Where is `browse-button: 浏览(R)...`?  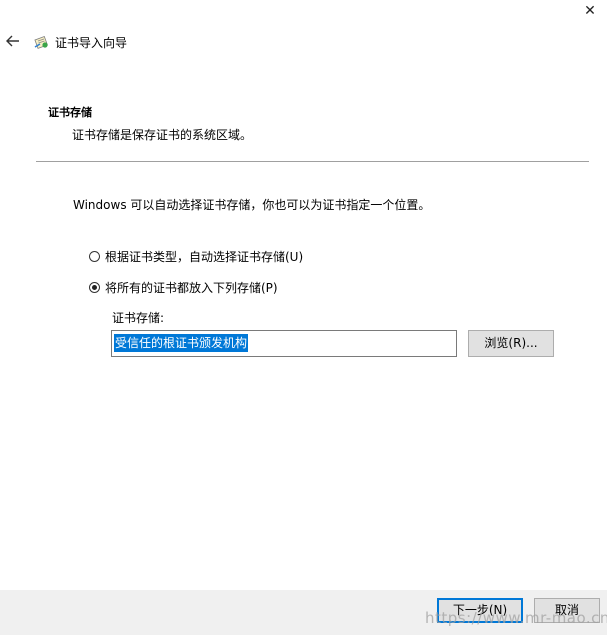
browse-button: 浏览(R)... is located at coordinates (511, 343).